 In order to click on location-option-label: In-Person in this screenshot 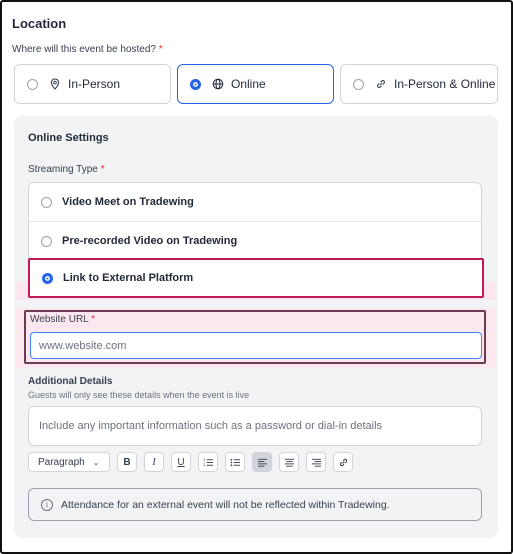, I will do `click(94, 84)`.